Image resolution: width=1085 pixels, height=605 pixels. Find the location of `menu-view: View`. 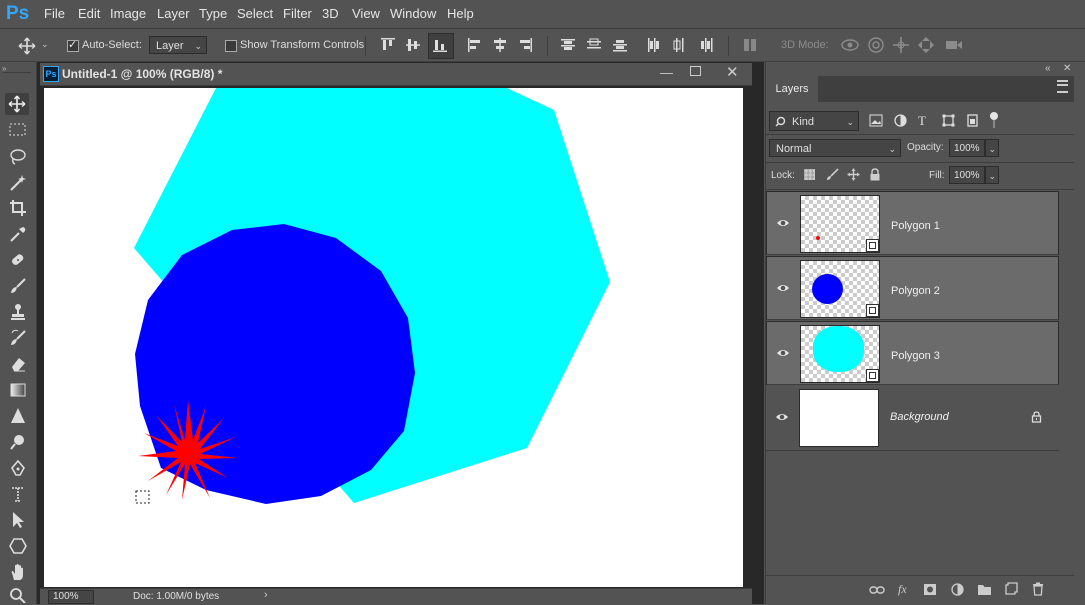

menu-view: View is located at coordinates (366, 13).